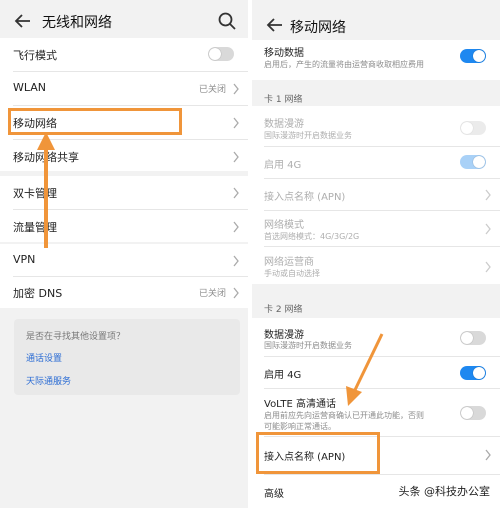 The width and height of the screenshot is (500, 508). Describe the element at coordinates (283, 375) in the screenshot. I see `card2-4g-label: 启用 4G` at that location.